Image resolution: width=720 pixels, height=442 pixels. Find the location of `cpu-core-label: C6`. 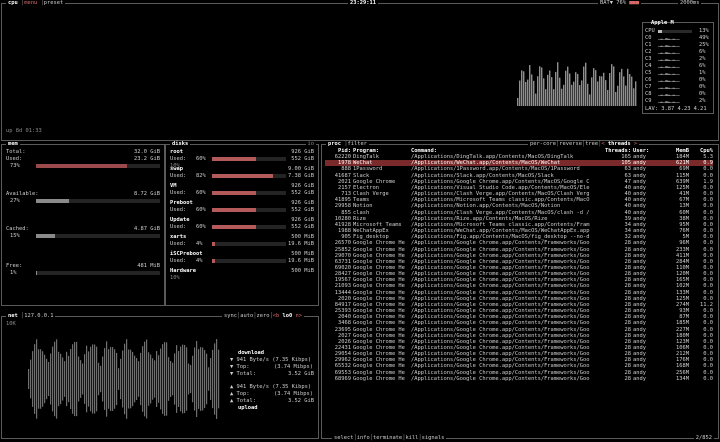

cpu-core-label: C6 is located at coordinates (648, 80).